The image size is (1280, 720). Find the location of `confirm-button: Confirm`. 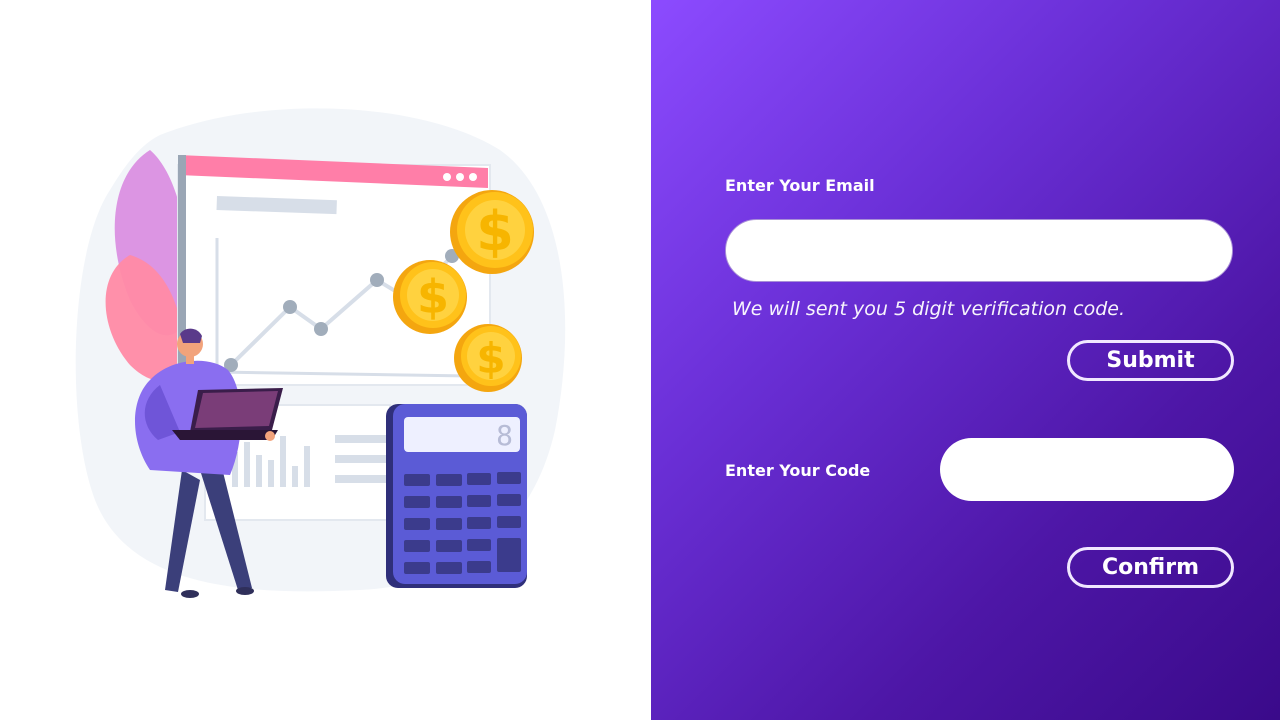

confirm-button: Confirm is located at coordinates (1150, 567).